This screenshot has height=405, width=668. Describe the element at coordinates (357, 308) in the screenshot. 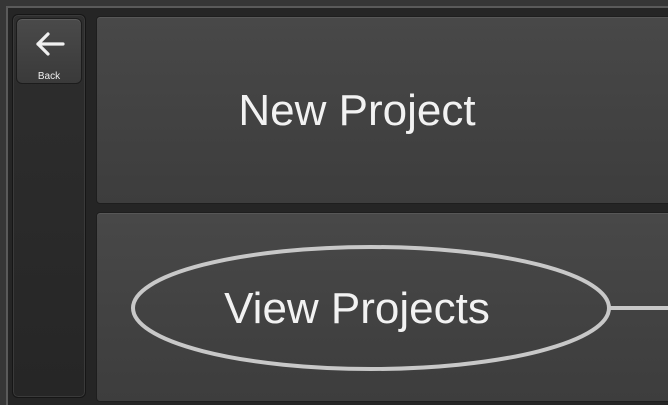

I see `view-projects-label: View Projects` at that location.